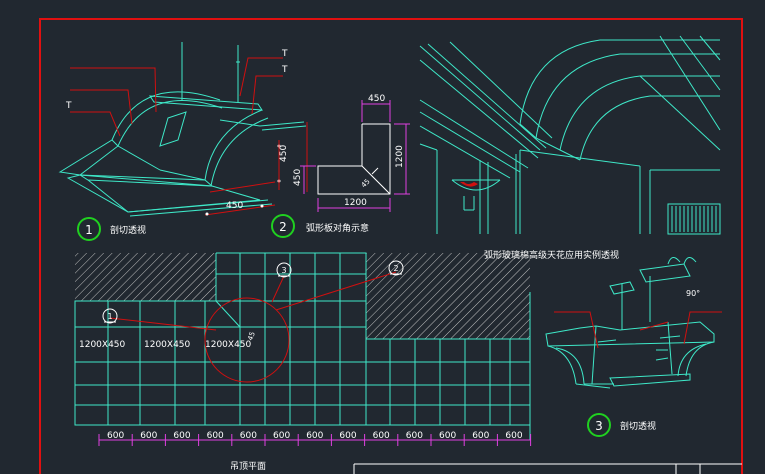 The height and width of the screenshot is (474, 765). I want to click on title-block-fragment, so click(547, 468).